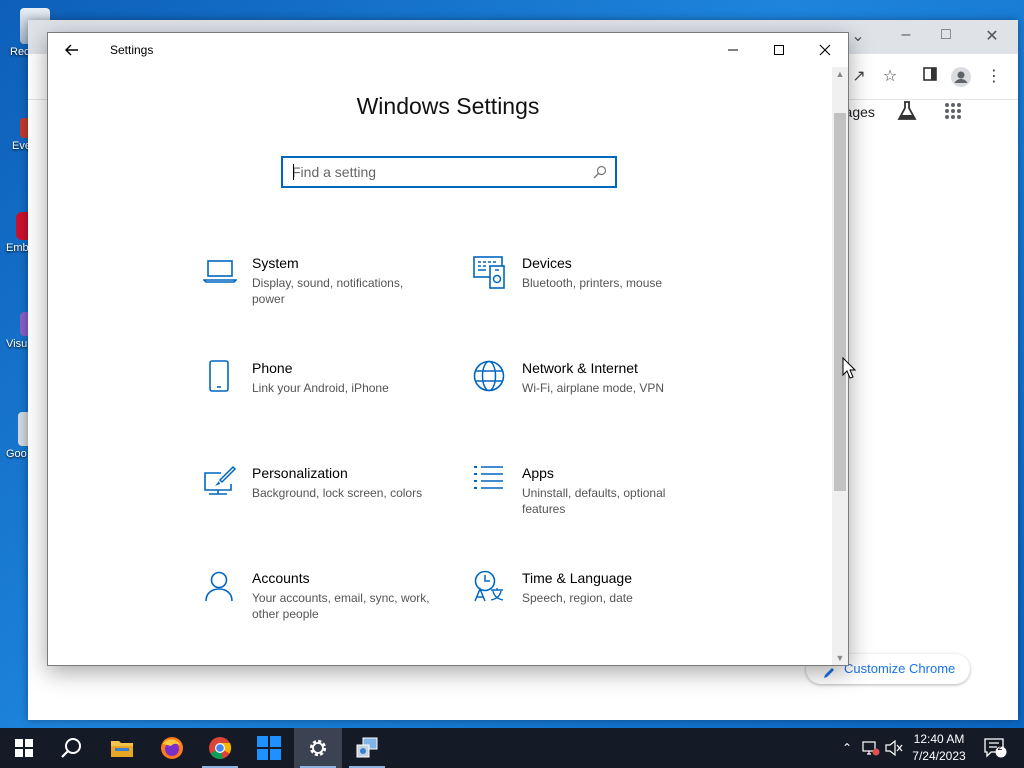 This screenshot has height=768, width=1024. I want to click on close-button, so click(825, 50).